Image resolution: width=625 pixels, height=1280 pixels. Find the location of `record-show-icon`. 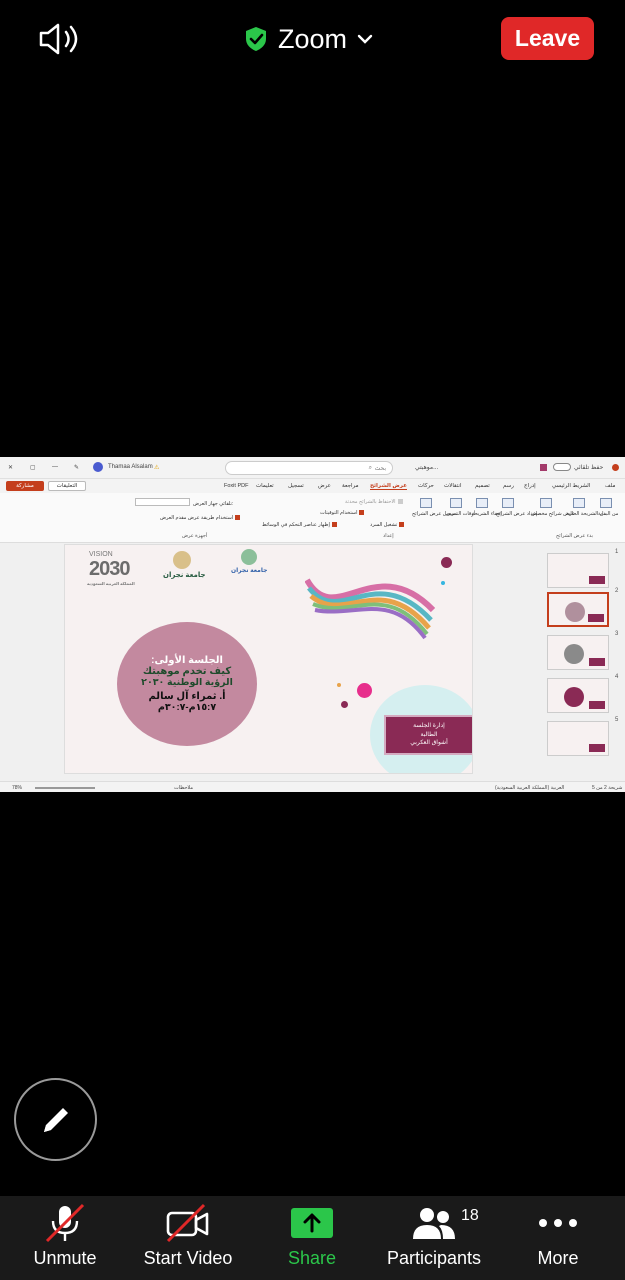

record-show-icon is located at coordinates (426, 503).